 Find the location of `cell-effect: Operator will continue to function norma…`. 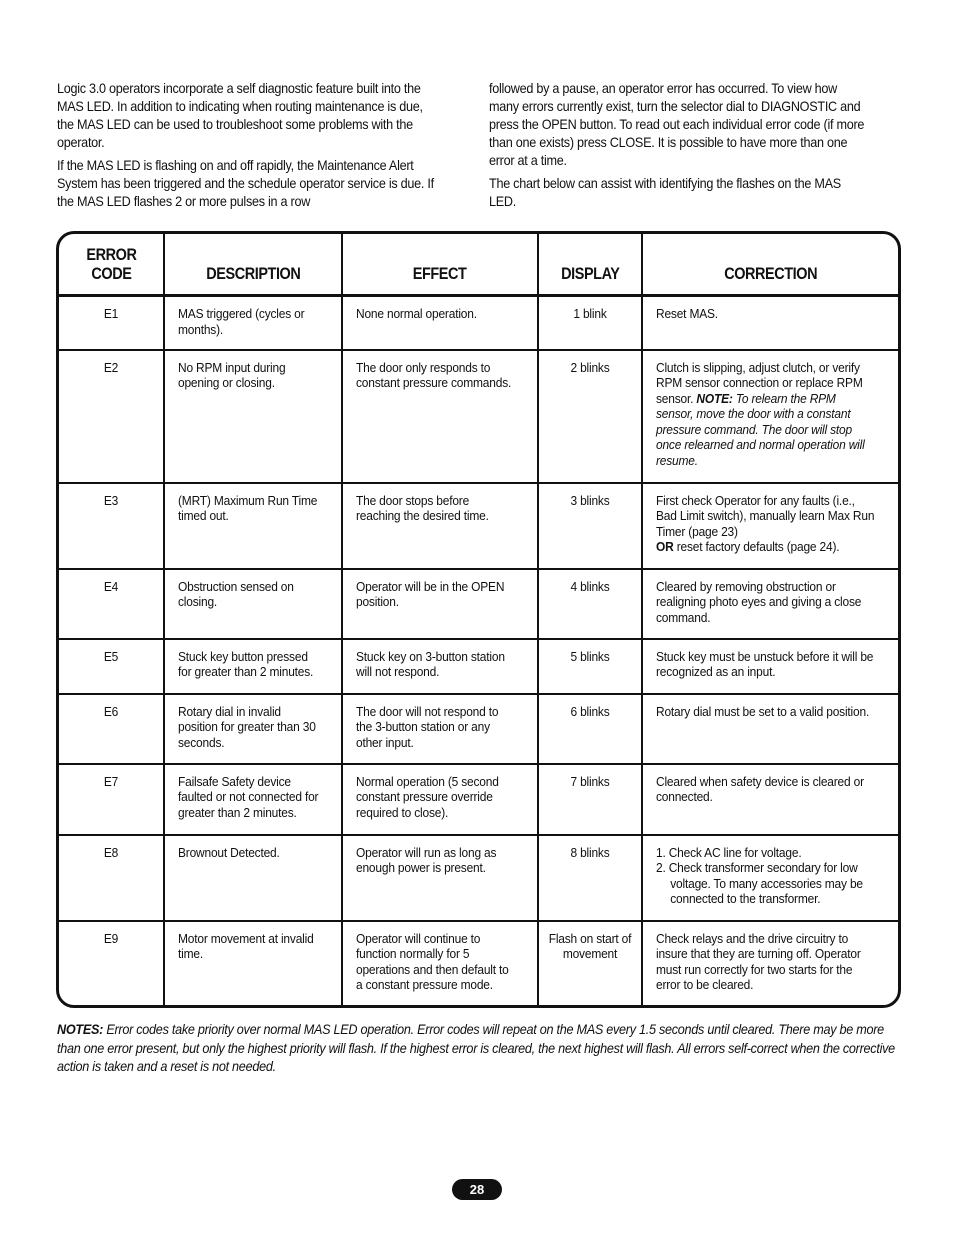

cell-effect: Operator will continue to function norma… is located at coordinates (440, 962).